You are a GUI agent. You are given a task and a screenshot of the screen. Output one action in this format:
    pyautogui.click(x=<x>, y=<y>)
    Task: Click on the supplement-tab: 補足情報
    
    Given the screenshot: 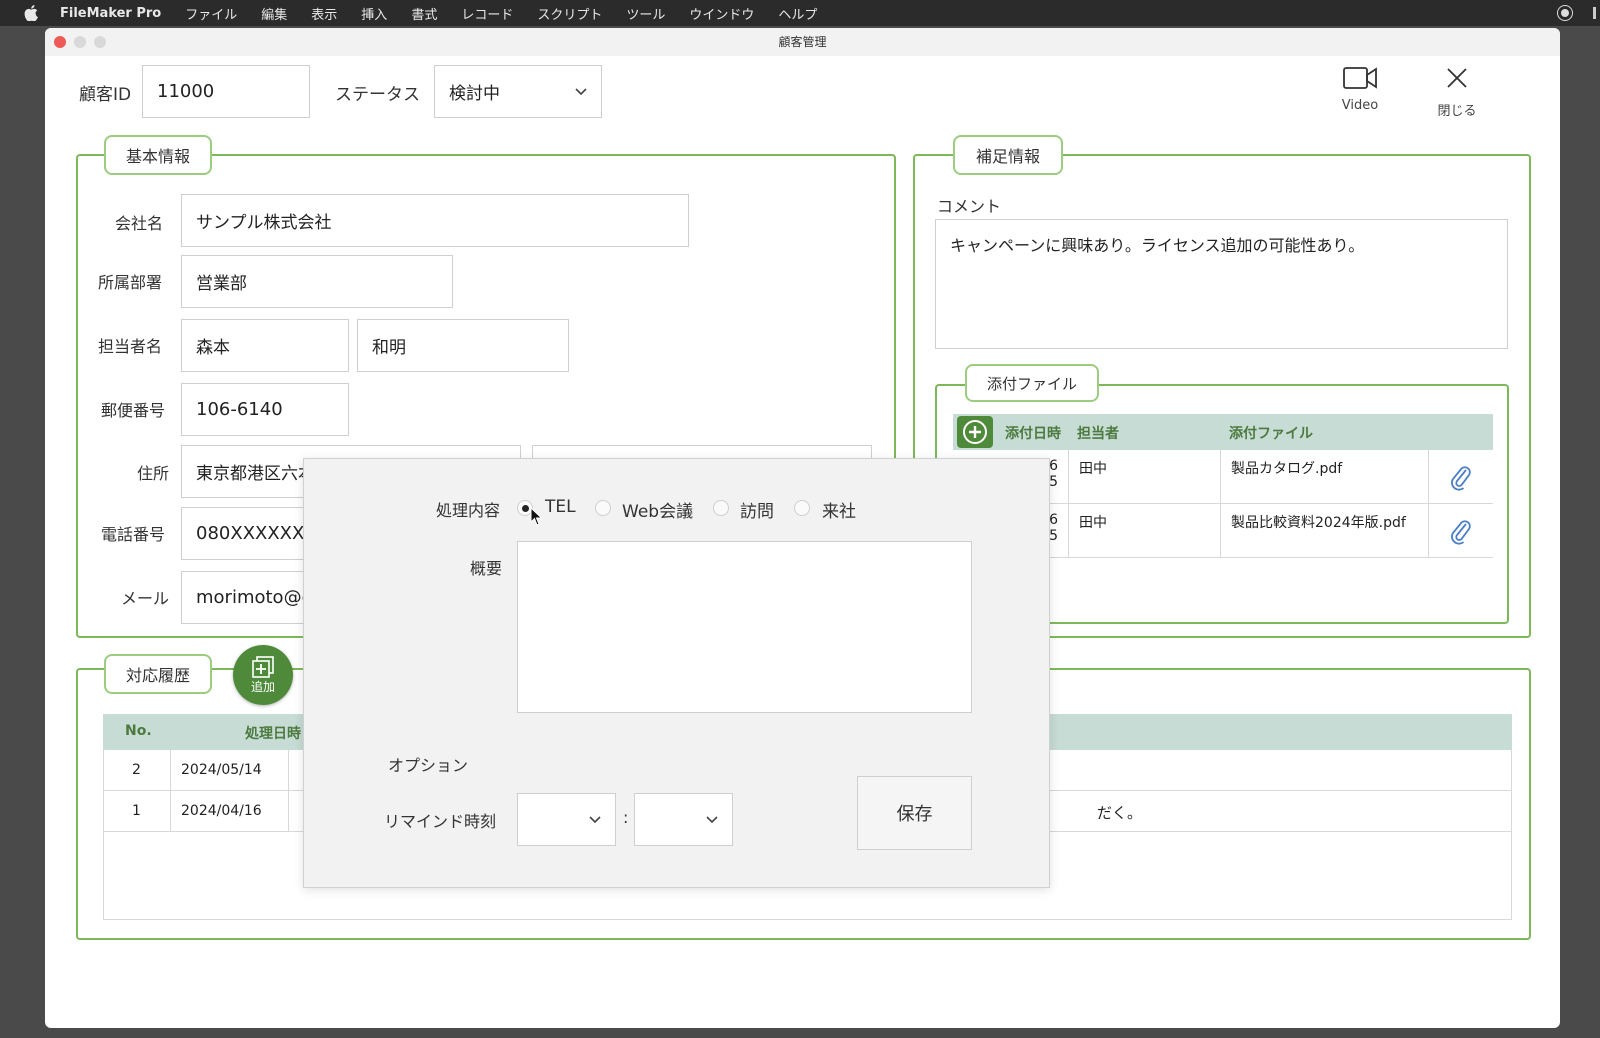 What is the action you would take?
    pyautogui.click(x=1008, y=155)
    